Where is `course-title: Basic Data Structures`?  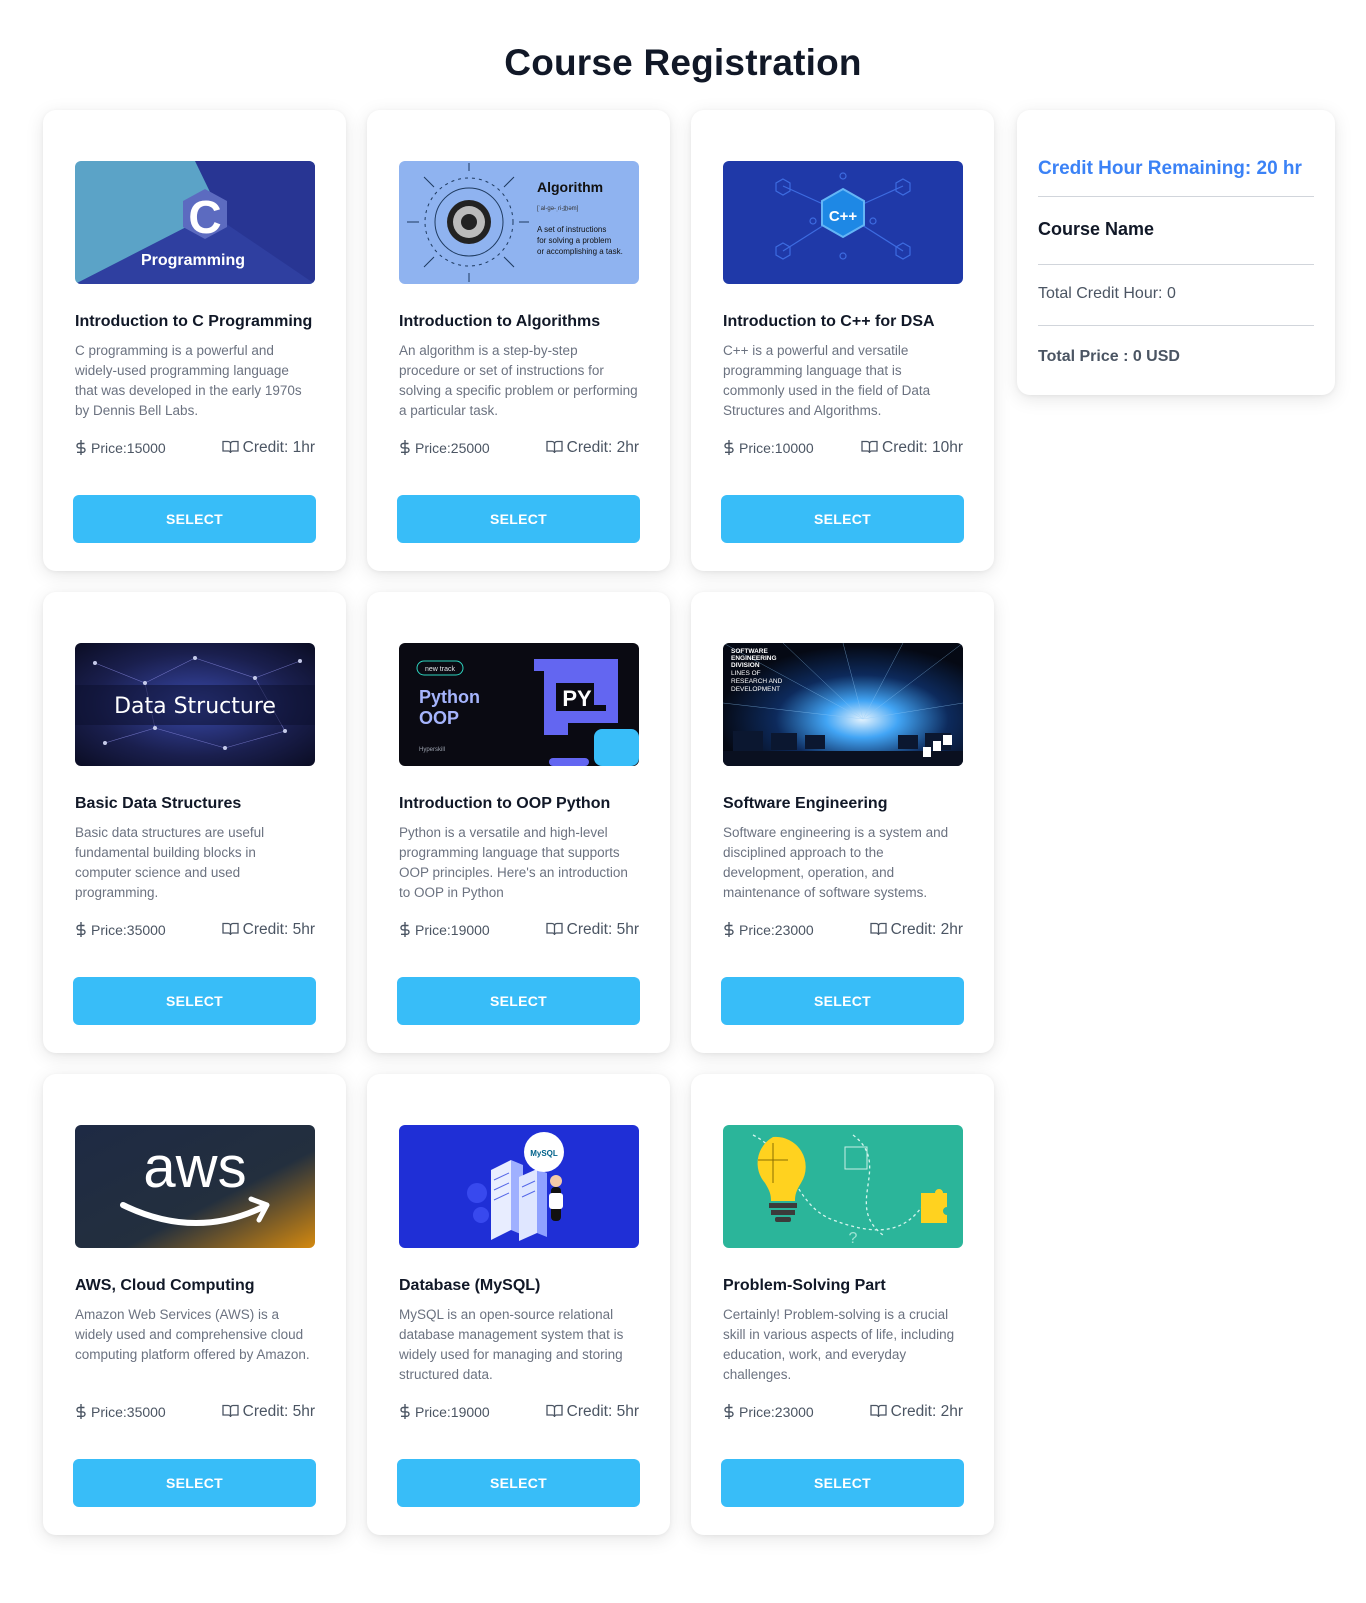 course-title: Basic Data Structures is located at coordinates (158, 803).